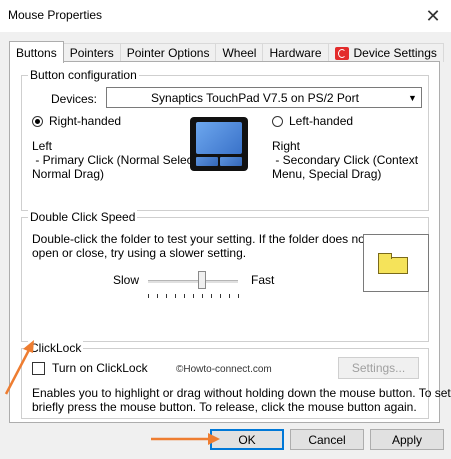  I want to click on tab-label: Buttons, so click(36, 52).